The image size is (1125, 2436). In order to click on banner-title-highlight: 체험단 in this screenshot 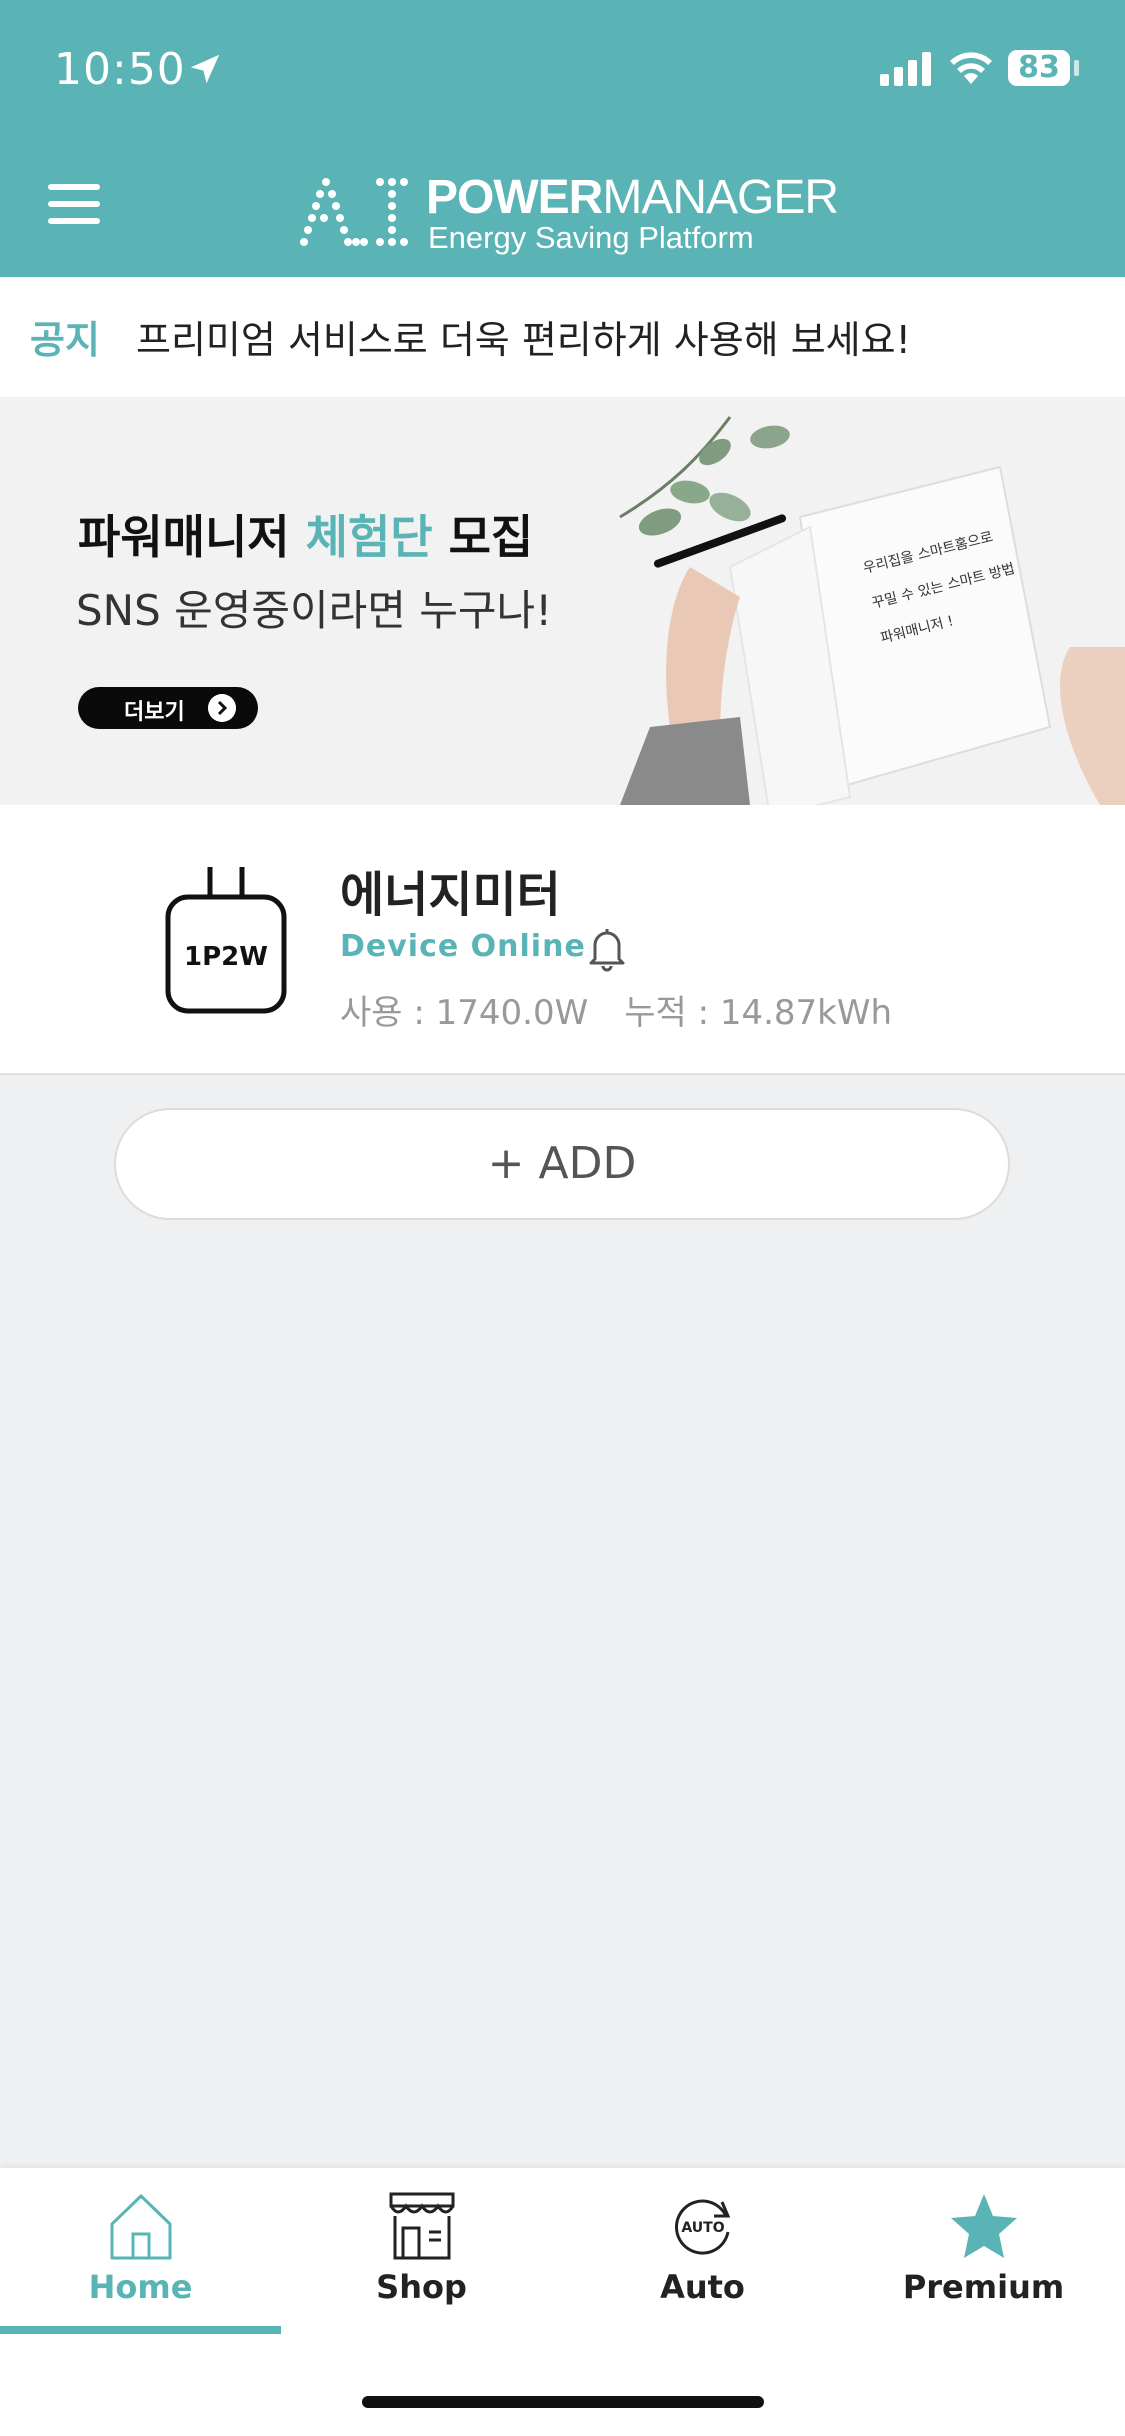, I will do `click(369, 537)`.